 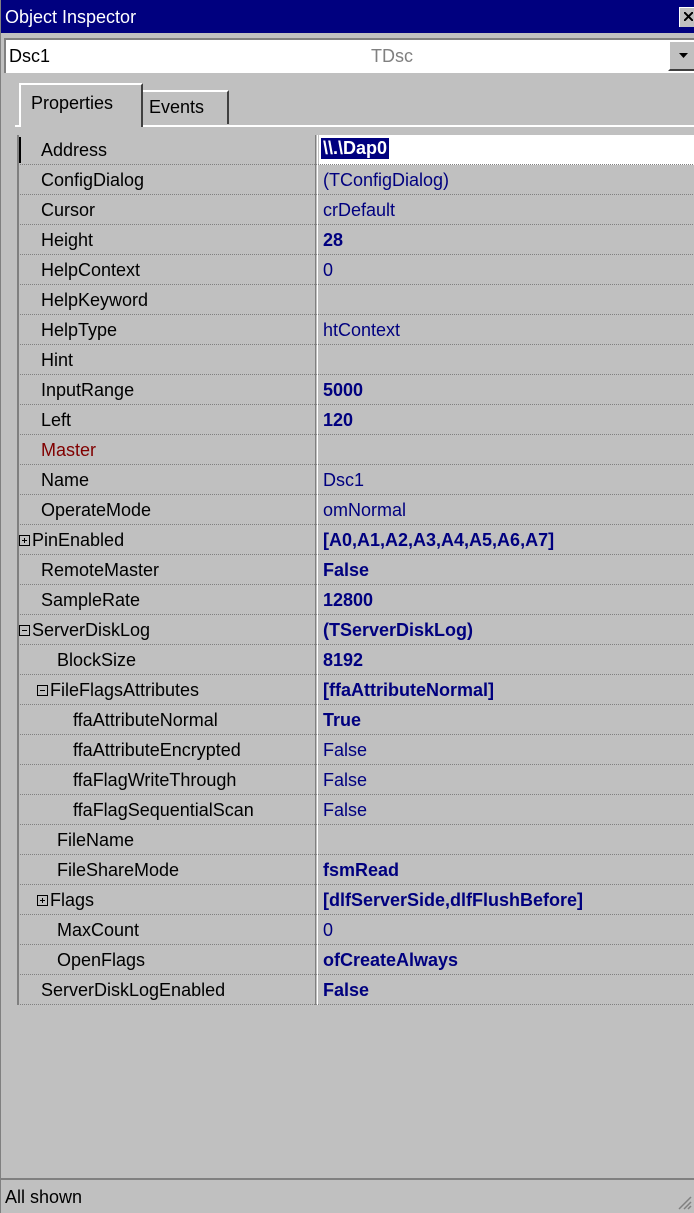 I want to click on property-row: BlockSize 8192, so click(x=355, y=660).